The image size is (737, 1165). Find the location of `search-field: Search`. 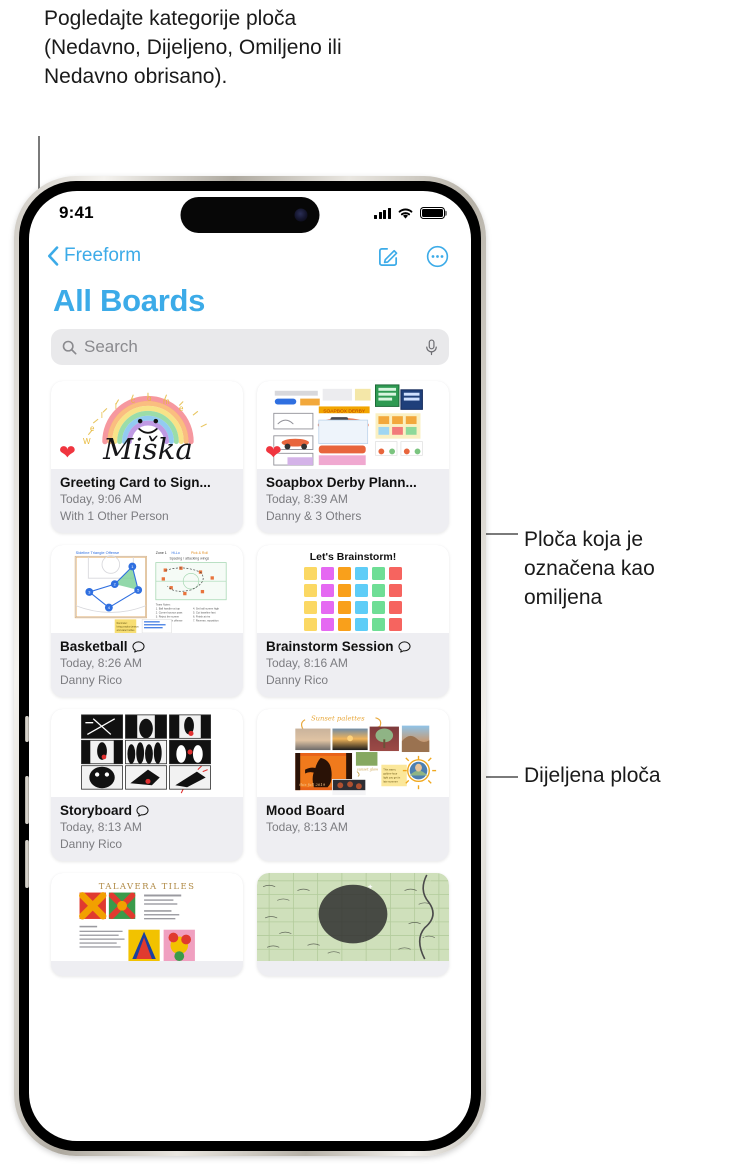

search-field: Search is located at coordinates (250, 347).